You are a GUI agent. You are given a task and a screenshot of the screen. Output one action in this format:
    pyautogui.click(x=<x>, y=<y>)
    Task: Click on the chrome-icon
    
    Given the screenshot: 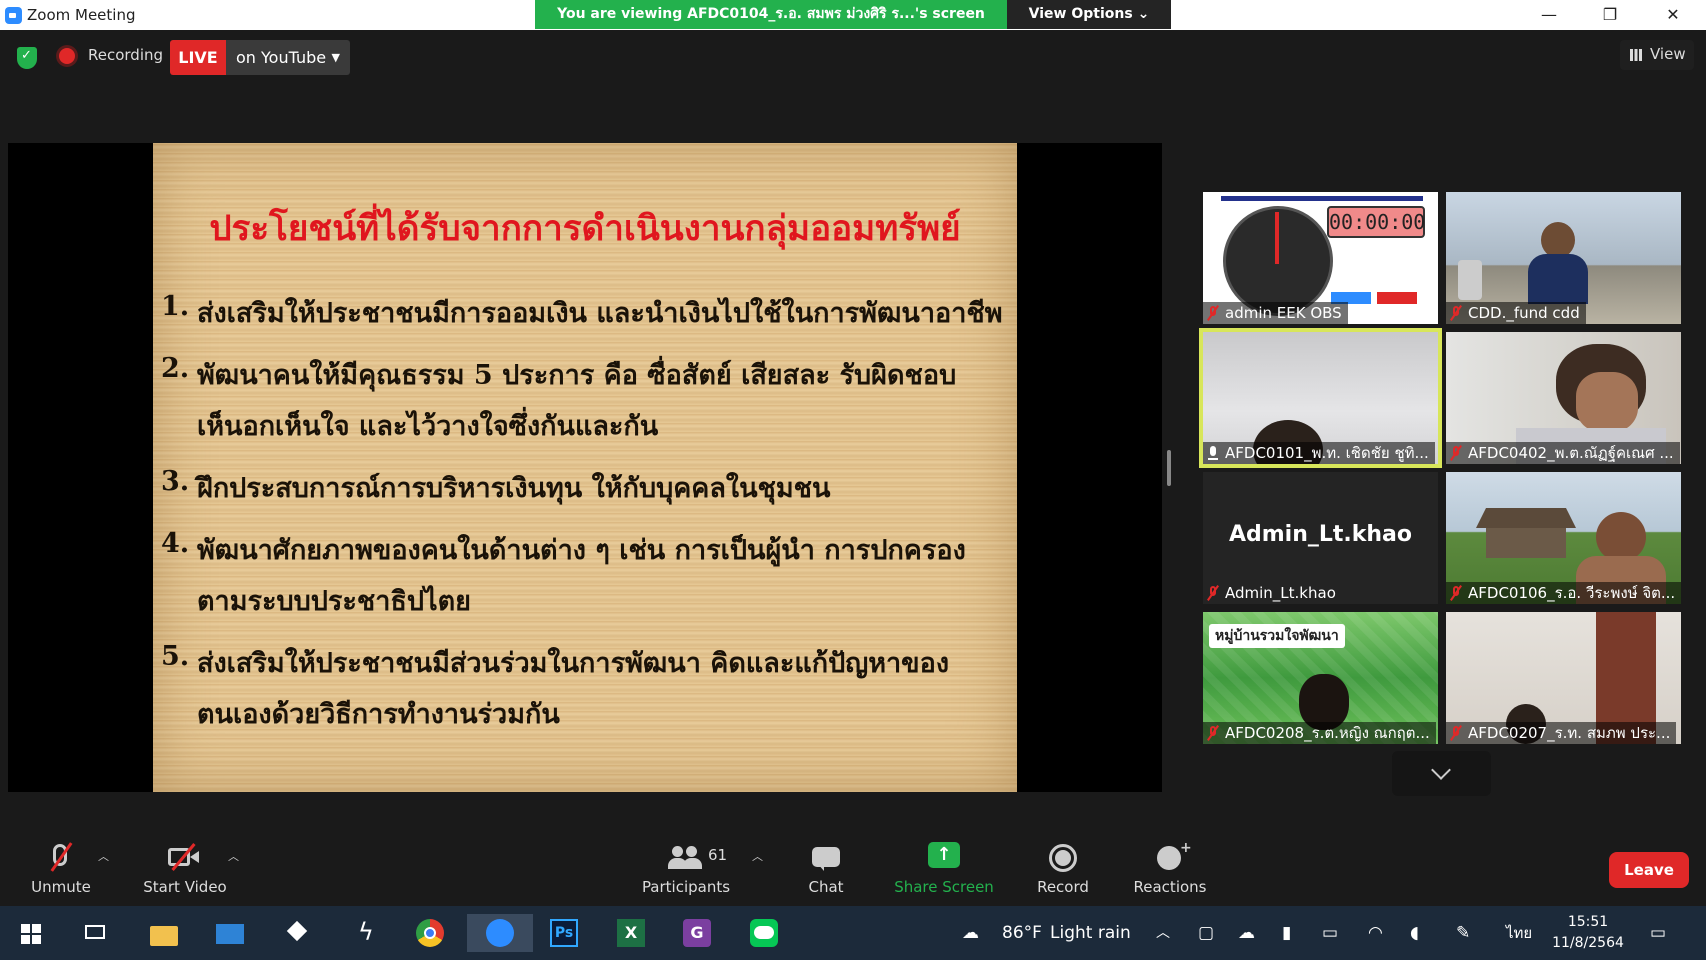 What is the action you would take?
    pyautogui.click(x=430, y=933)
    